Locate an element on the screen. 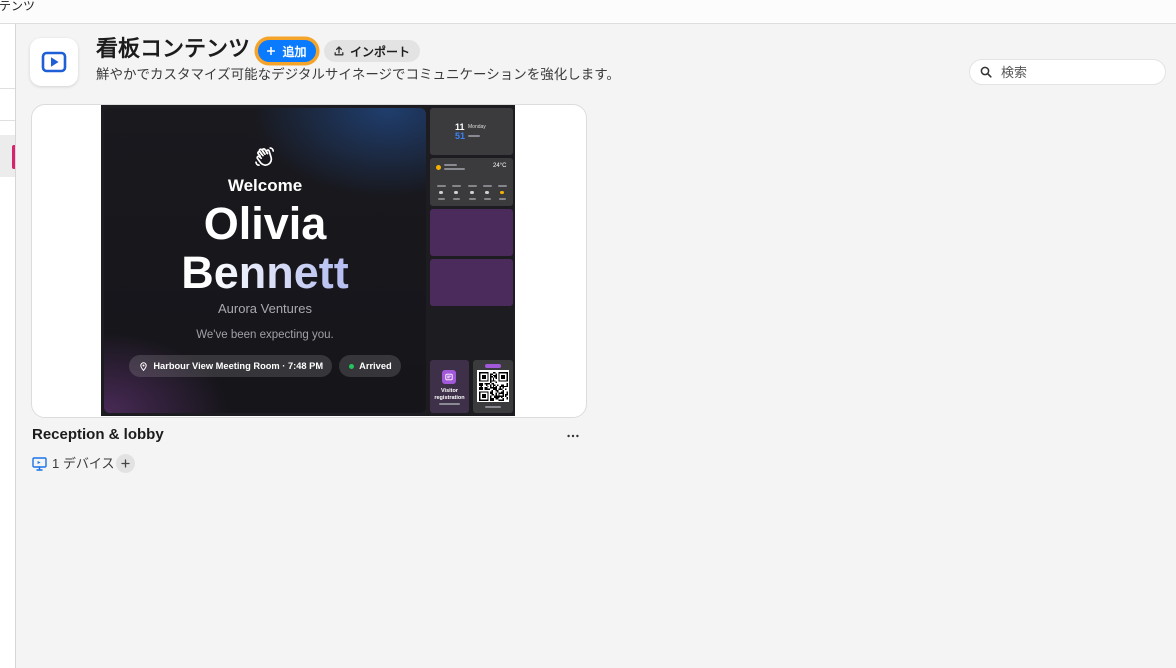  window-title-bar: テンツ is located at coordinates (588, 12).